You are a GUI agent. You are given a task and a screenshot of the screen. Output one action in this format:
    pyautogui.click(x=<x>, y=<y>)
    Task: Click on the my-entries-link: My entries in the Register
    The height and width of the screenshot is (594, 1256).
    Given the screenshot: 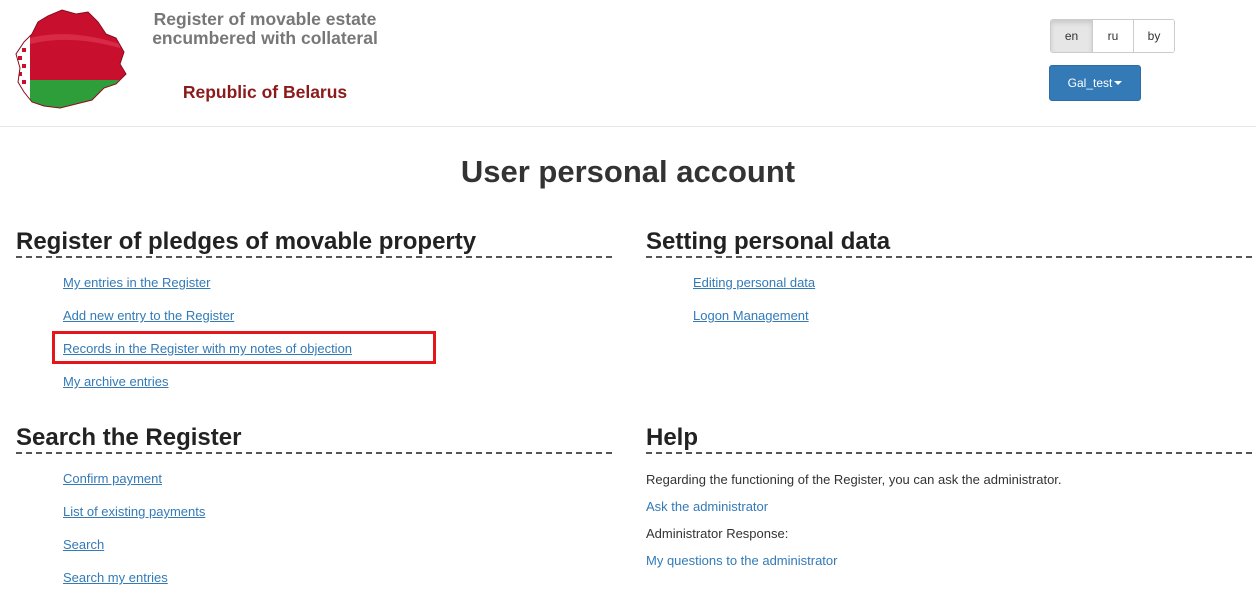 What is the action you would take?
    pyautogui.click(x=136, y=282)
    